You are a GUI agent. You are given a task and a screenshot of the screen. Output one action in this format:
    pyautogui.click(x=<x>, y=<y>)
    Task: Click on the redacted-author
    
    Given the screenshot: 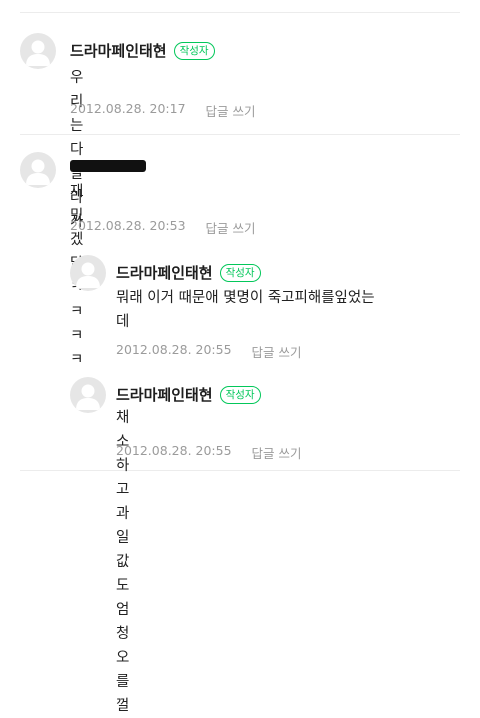 What is the action you would take?
    pyautogui.click(x=108, y=166)
    